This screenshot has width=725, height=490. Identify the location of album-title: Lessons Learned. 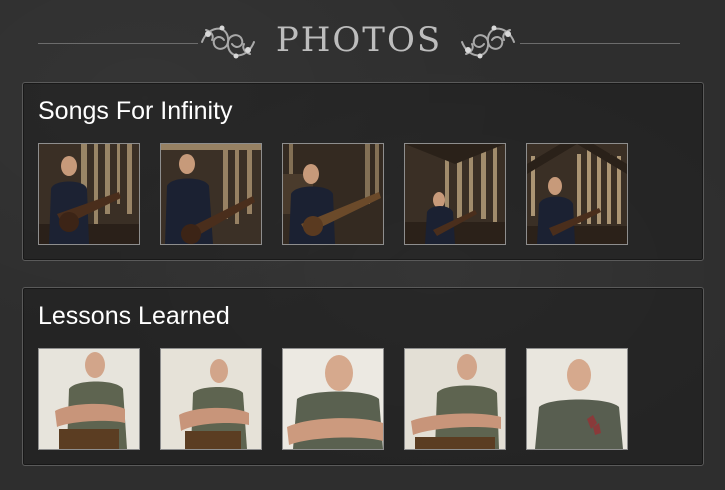
(134, 316).